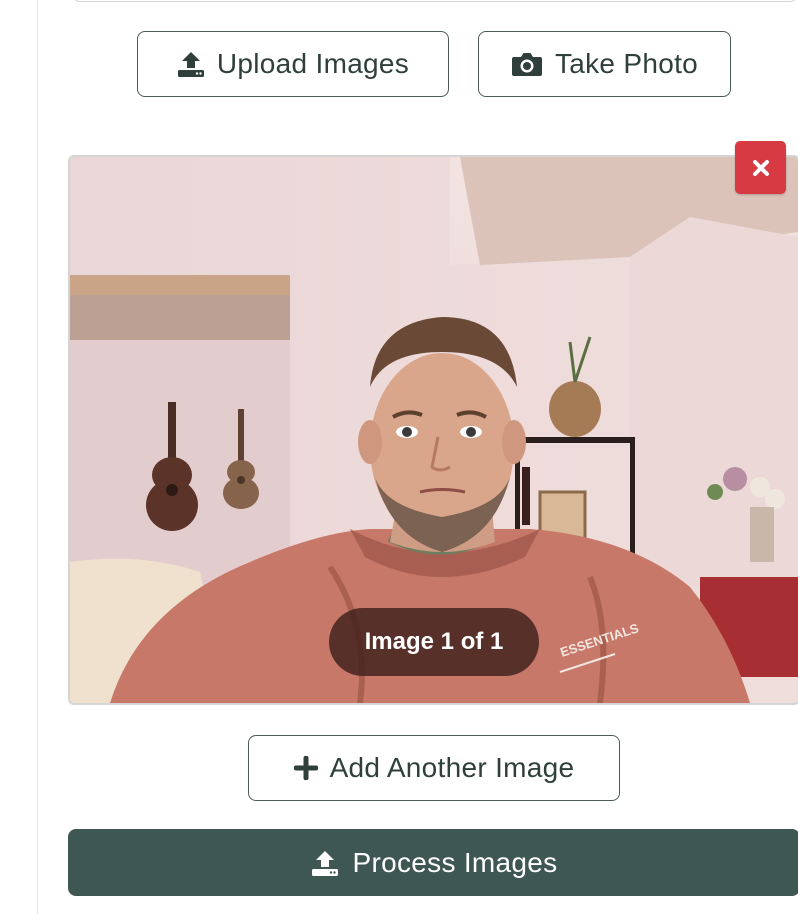  I want to click on image-counter-text: Image 1 of 1, so click(434, 641).